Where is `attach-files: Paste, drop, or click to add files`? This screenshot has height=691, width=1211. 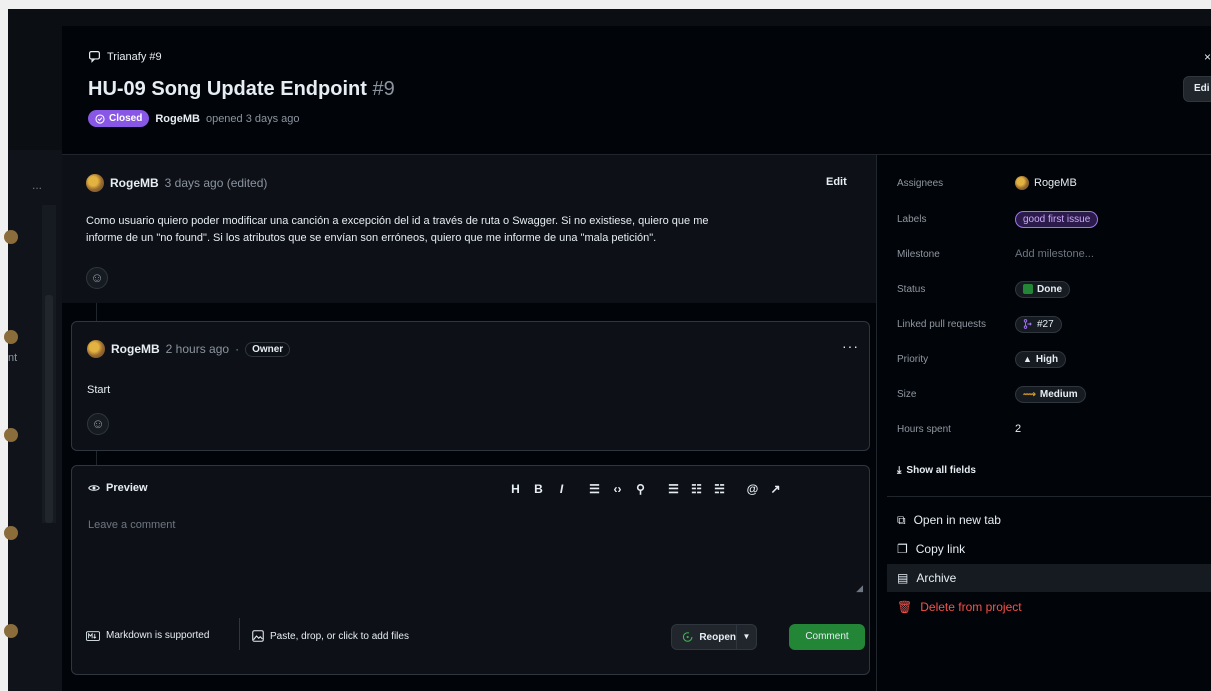
attach-files: Paste, drop, or click to add files is located at coordinates (330, 636).